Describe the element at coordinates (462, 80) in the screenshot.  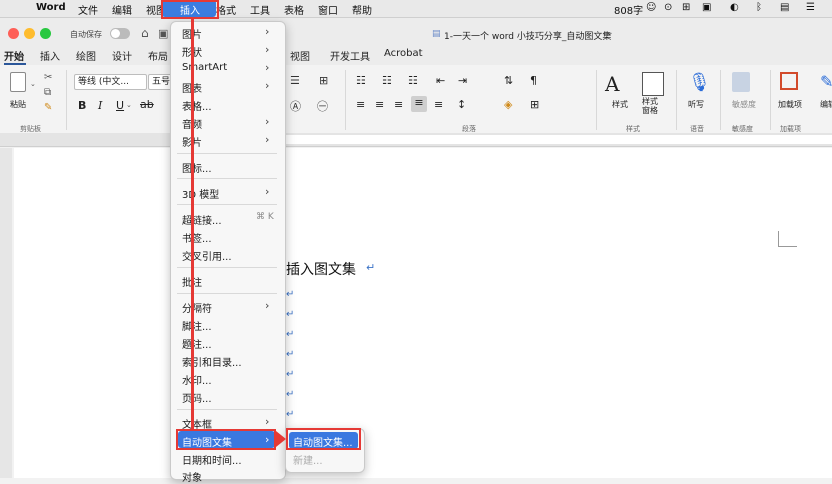
I see `increase-indent-icon: ⇥` at that location.